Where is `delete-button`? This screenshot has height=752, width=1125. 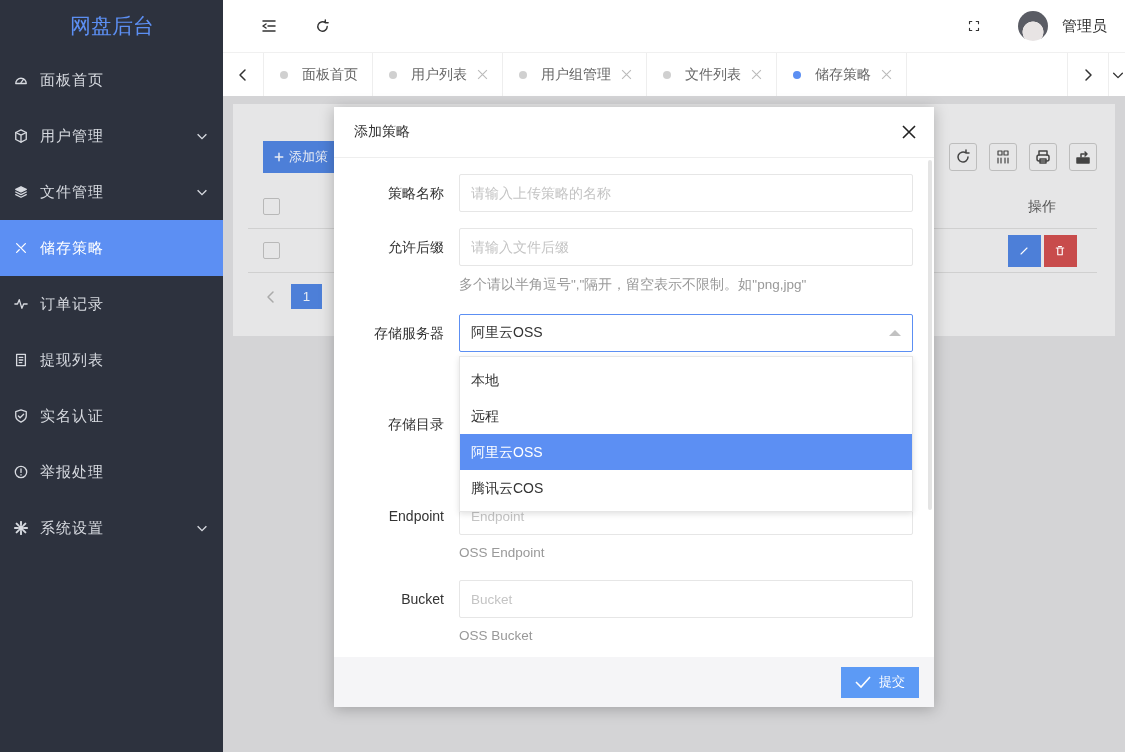
delete-button is located at coordinates (1060, 250).